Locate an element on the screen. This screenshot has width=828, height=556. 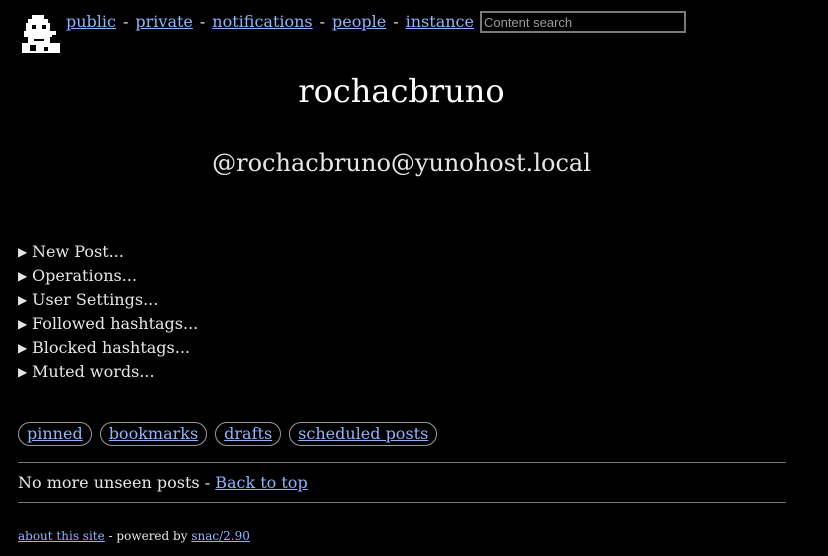
tab-drafts: drafts is located at coordinates (248, 434).